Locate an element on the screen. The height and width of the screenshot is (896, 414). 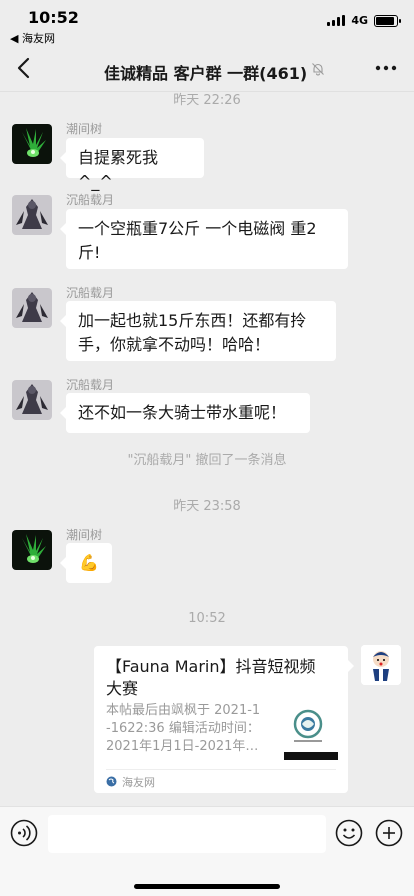
card-title: 【Fauna Marin】抖音短视频 大赛 is located at coordinates (222, 678).